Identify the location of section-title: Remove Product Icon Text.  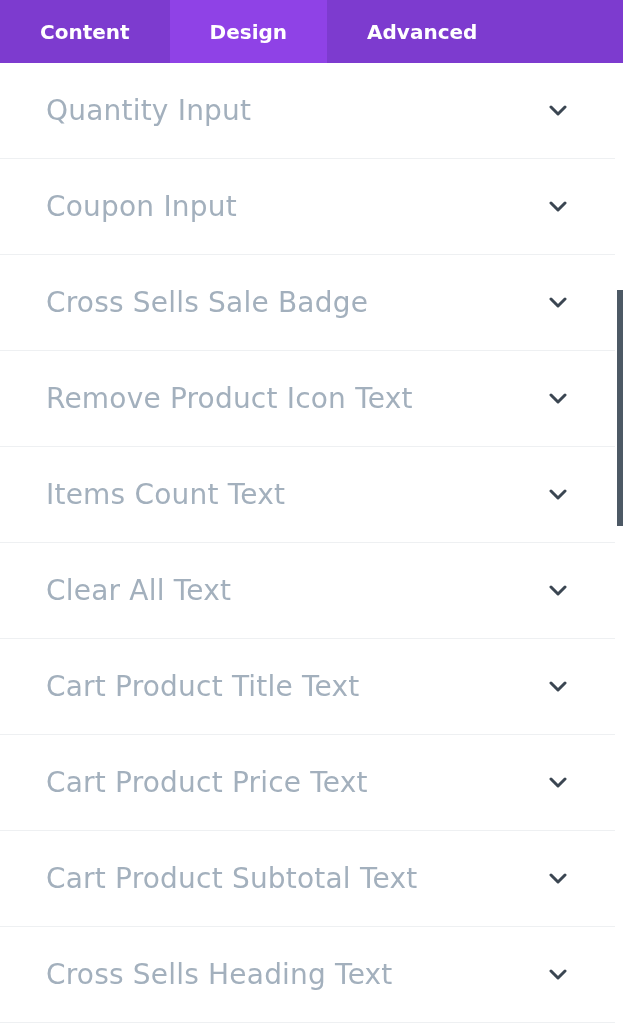
(229, 398).